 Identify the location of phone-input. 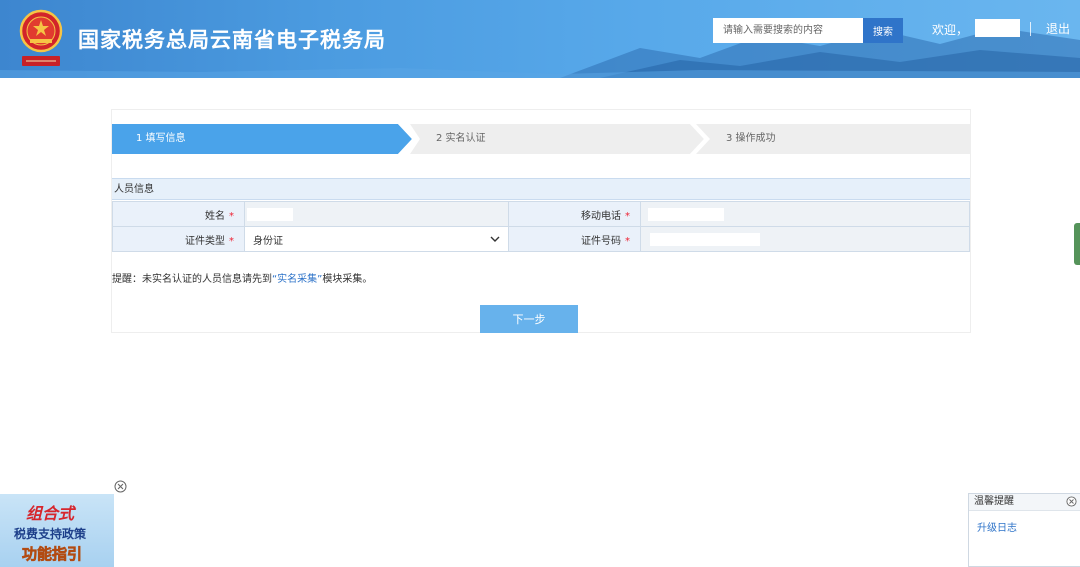
(686, 214).